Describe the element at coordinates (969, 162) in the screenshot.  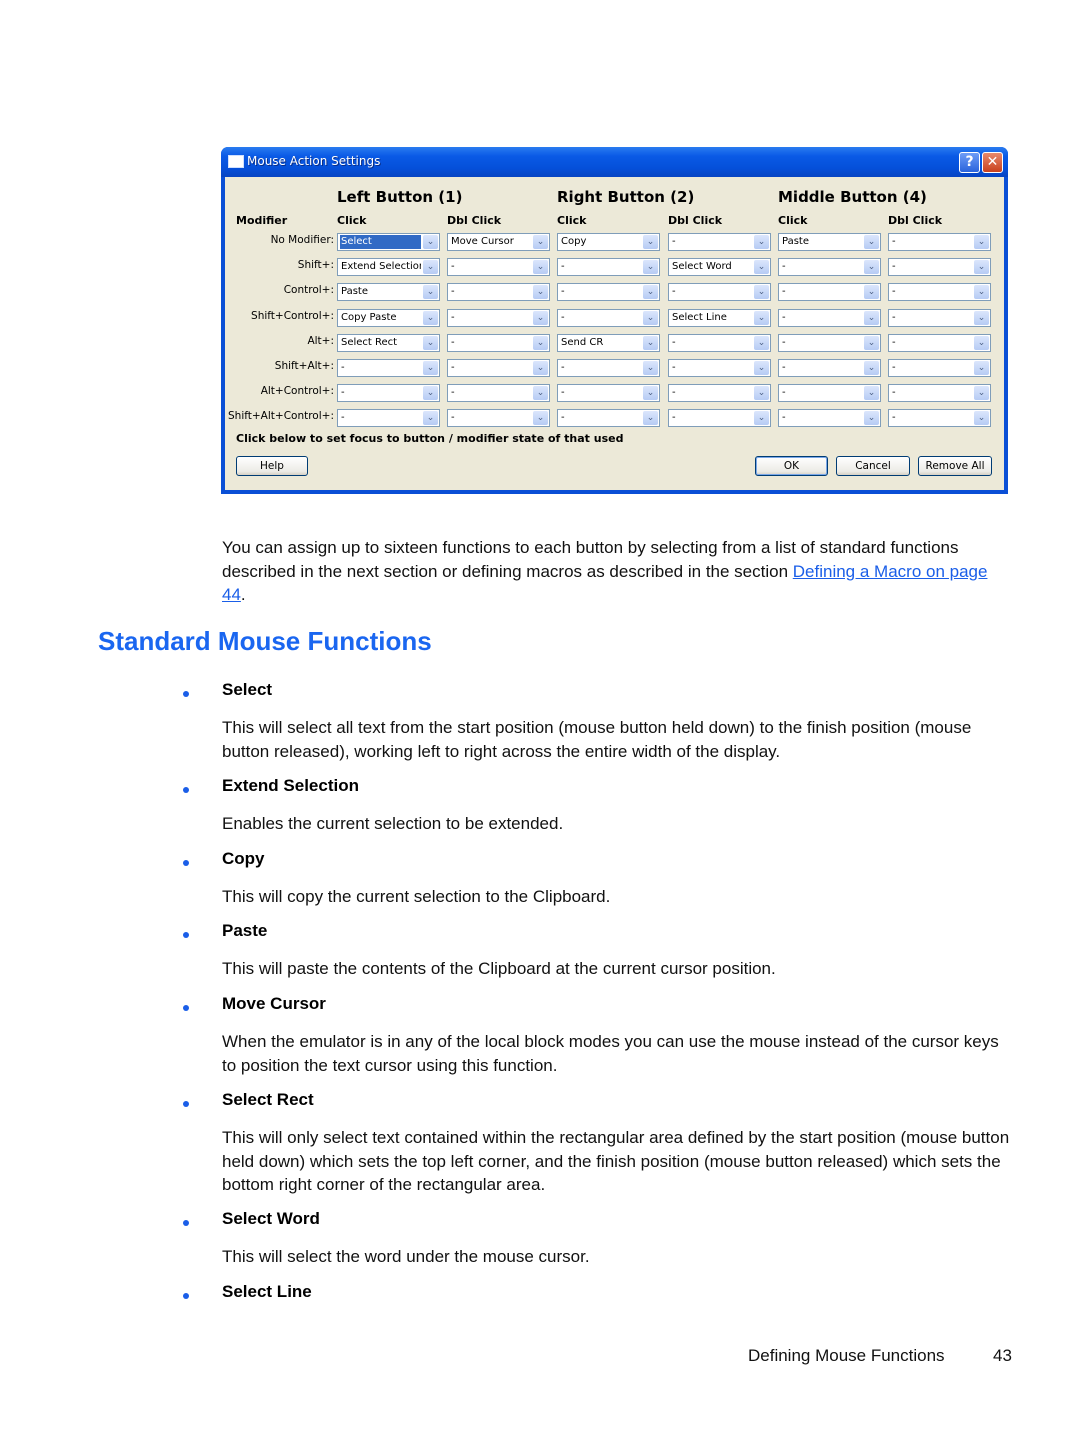
I see `help-icon: ?` at that location.